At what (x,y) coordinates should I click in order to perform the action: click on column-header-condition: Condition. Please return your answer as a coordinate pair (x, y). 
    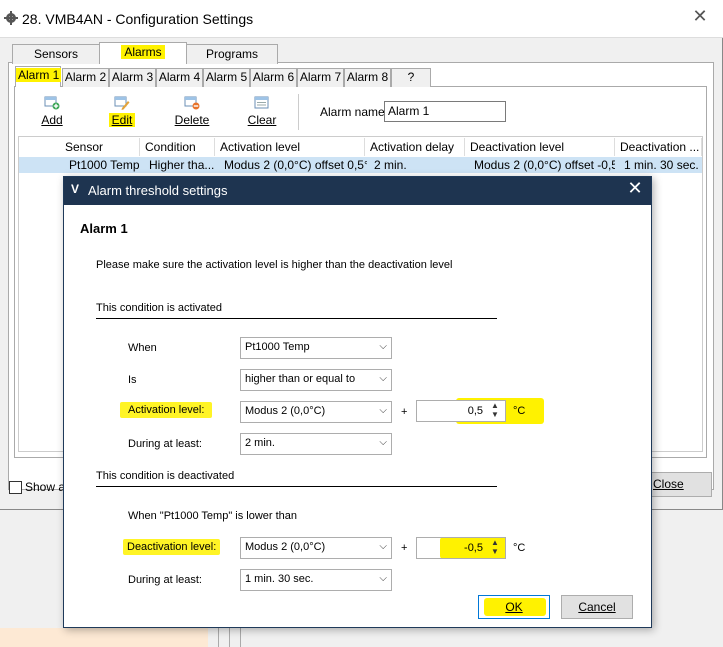
    Looking at the image, I should click on (177, 147).